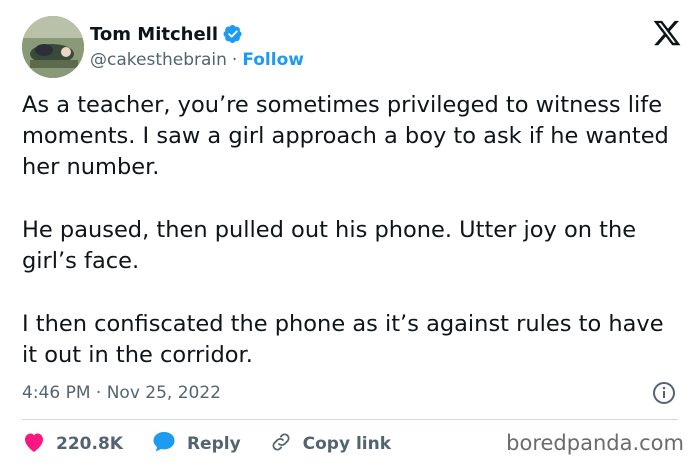 This screenshot has height=471, width=700. What do you see at coordinates (197, 46) in the screenshot?
I see `author-info: Tom Mitchell @cakesthebrain · Follow` at bounding box center [197, 46].